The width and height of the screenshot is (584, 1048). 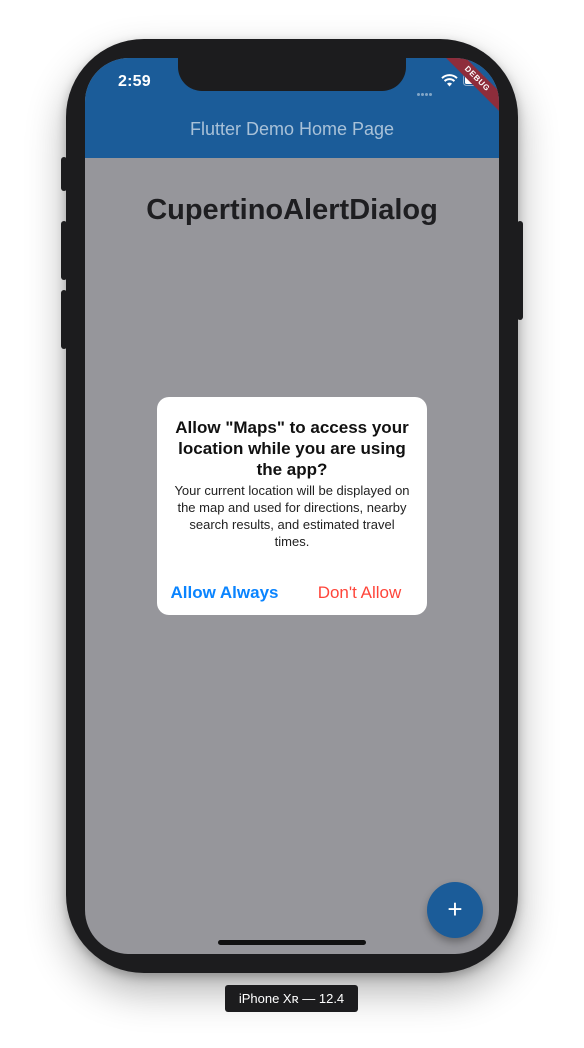 What do you see at coordinates (292, 942) in the screenshot?
I see `home-indicator` at bounding box center [292, 942].